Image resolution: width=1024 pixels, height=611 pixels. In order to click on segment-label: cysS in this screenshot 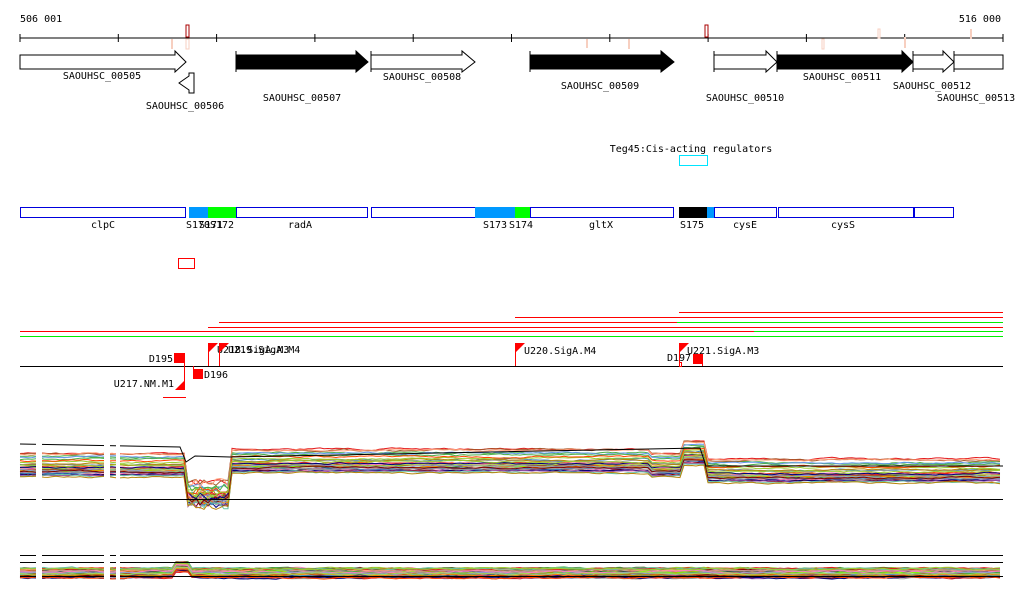, I will do `click(843, 225)`.